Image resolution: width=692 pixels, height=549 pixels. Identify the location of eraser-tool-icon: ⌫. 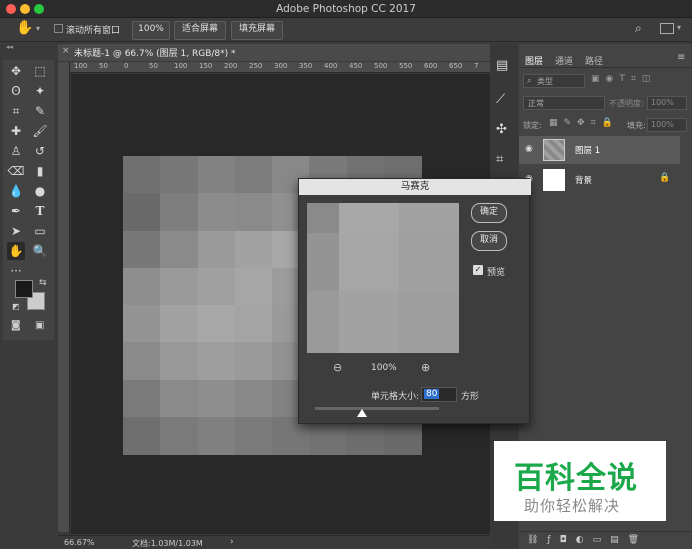
(16, 171).